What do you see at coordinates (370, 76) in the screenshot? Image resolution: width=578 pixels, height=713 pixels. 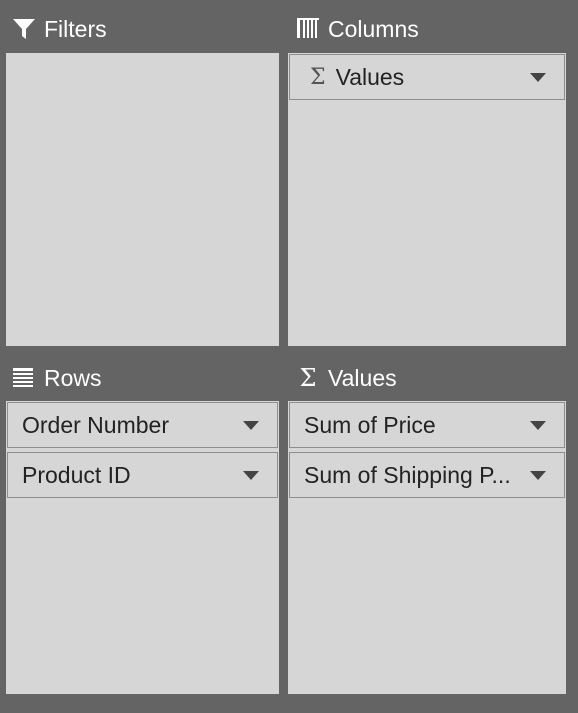 I see `field-label: Values` at bounding box center [370, 76].